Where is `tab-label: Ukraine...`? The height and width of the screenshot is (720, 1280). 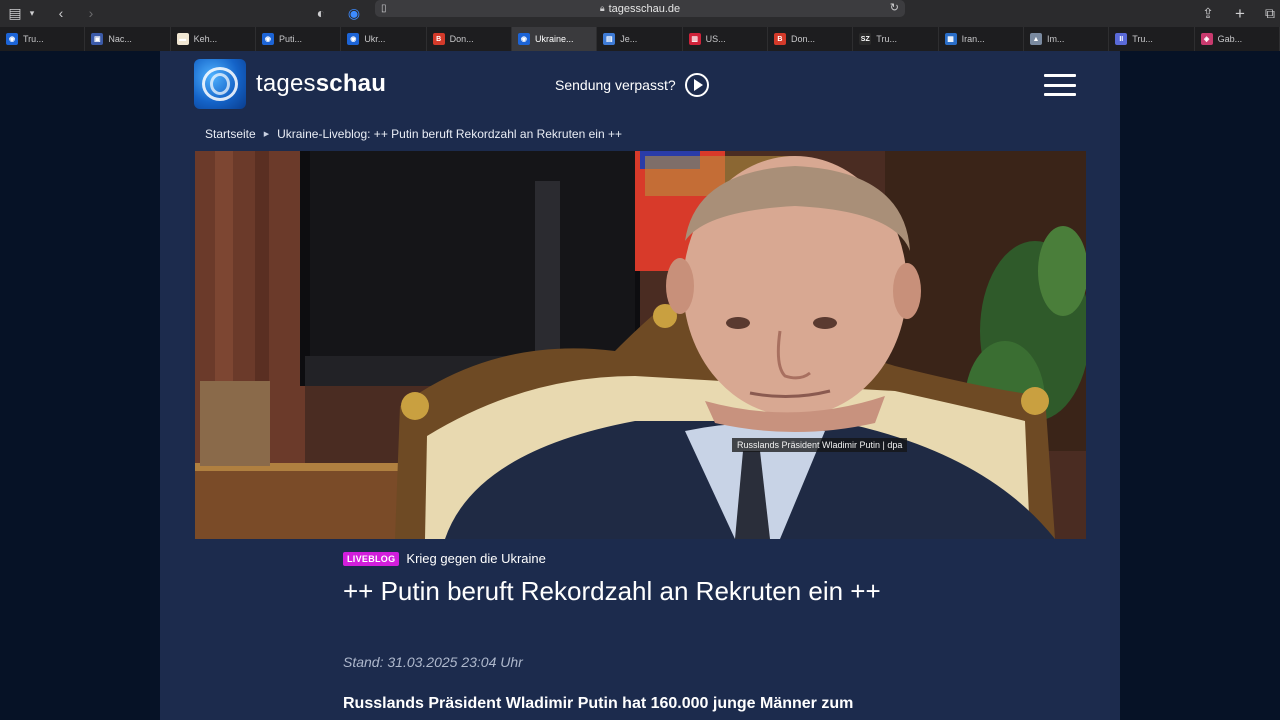
tab-label: Ukraine... is located at coordinates (554, 39).